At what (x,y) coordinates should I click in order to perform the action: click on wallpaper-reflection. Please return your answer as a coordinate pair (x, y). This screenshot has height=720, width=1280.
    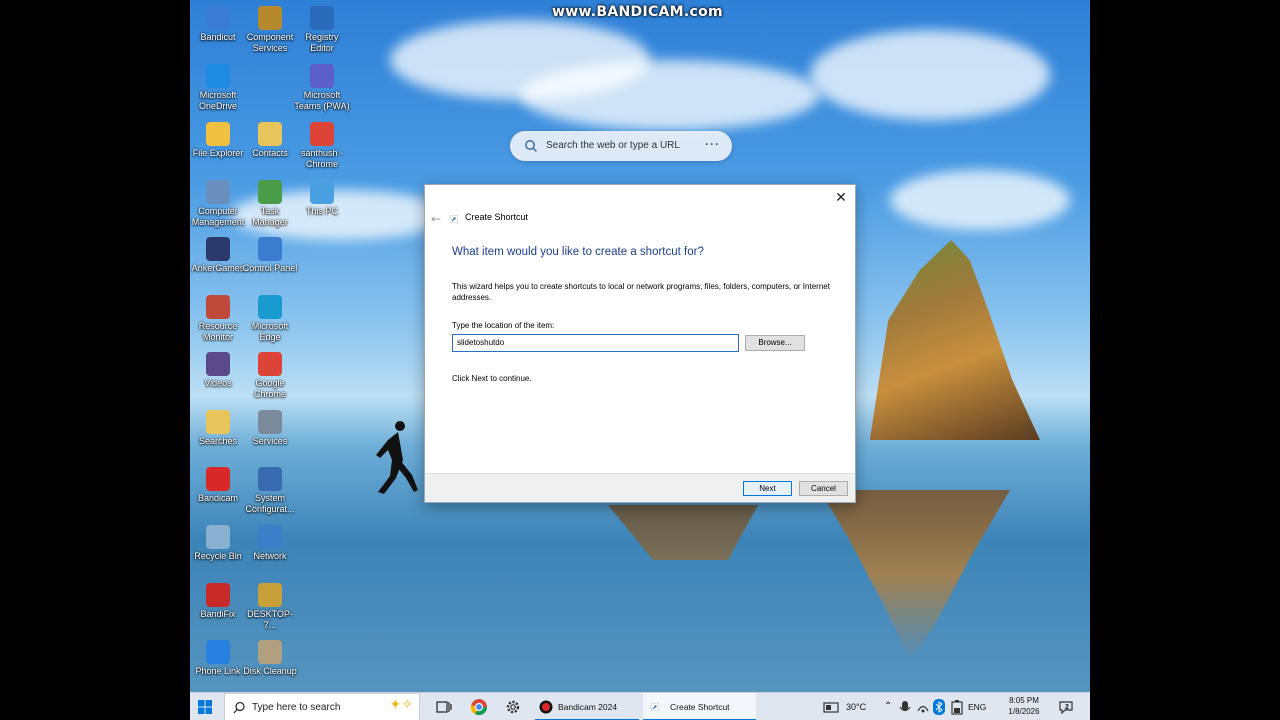
    Looking at the image, I should click on (683, 532).